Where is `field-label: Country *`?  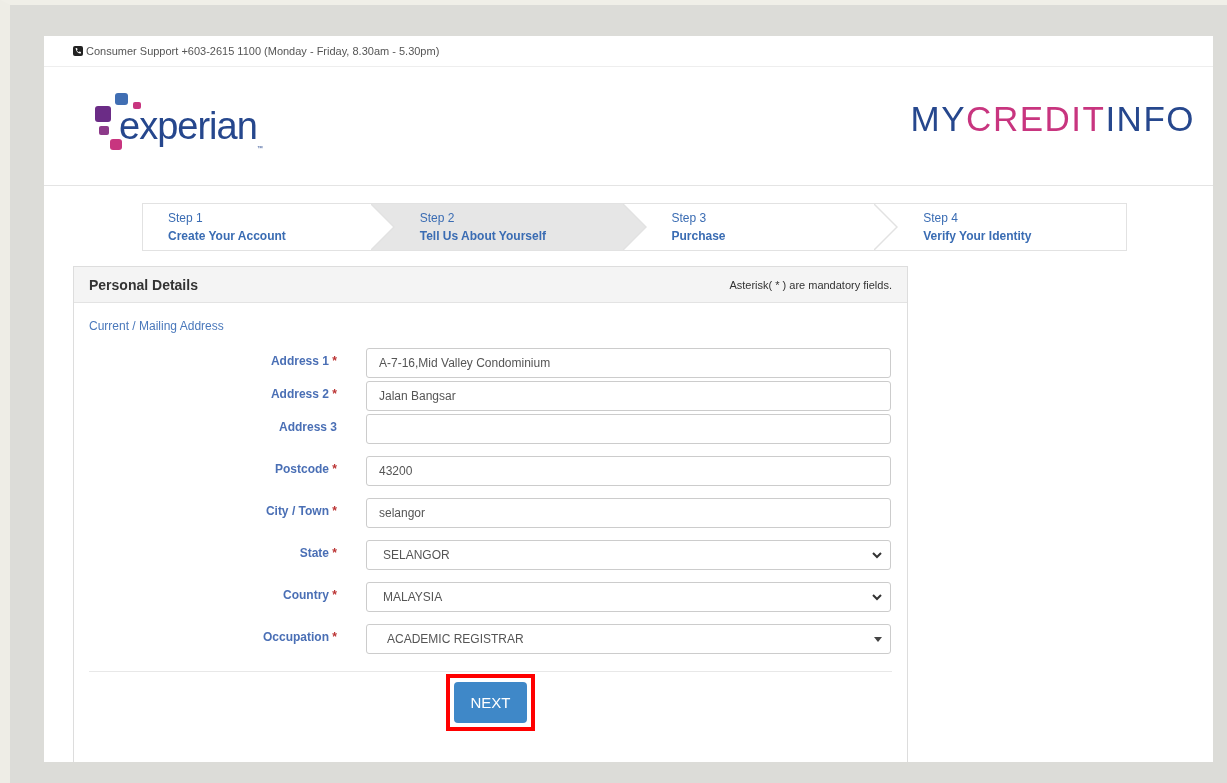
field-label: Country * is located at coordinates (309, 594).